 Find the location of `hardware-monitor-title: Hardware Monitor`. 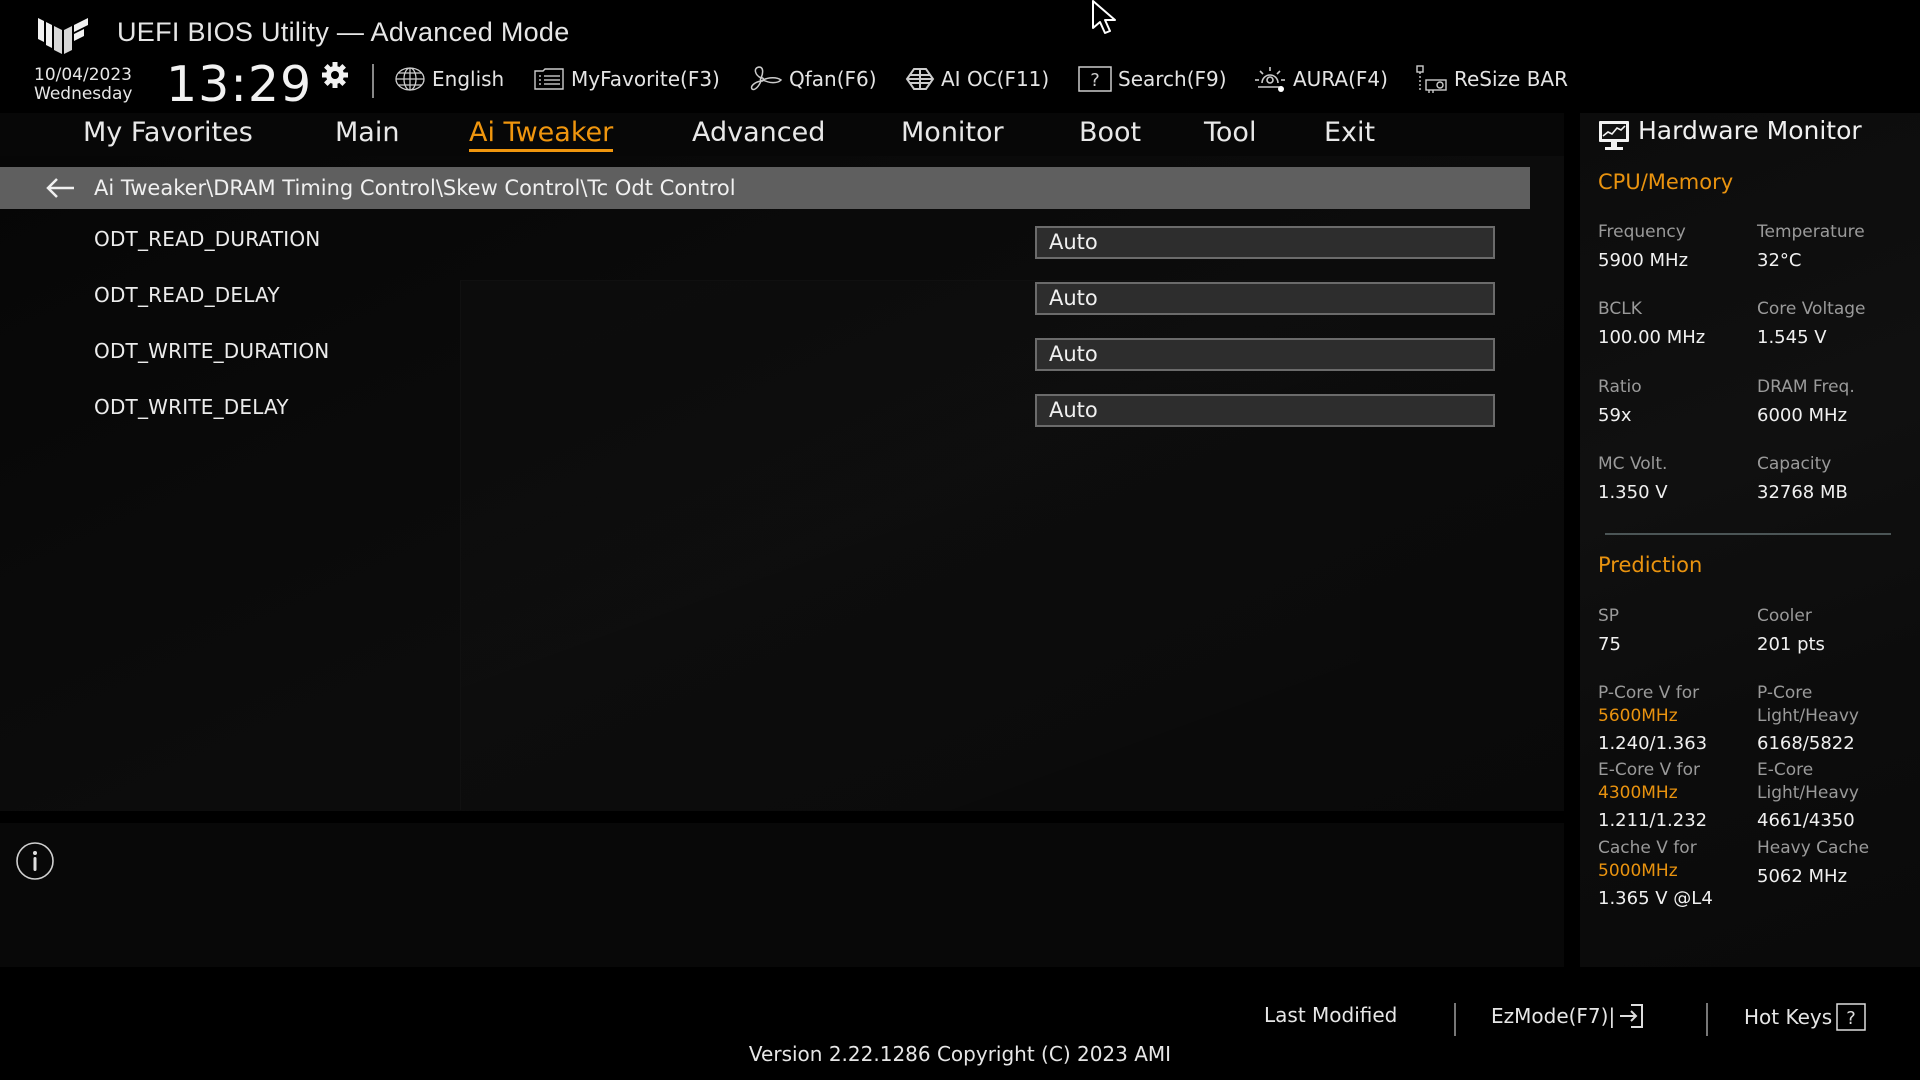

hardware-monitor-title: Hardware Monitor is located at coordinates (1750, 130).